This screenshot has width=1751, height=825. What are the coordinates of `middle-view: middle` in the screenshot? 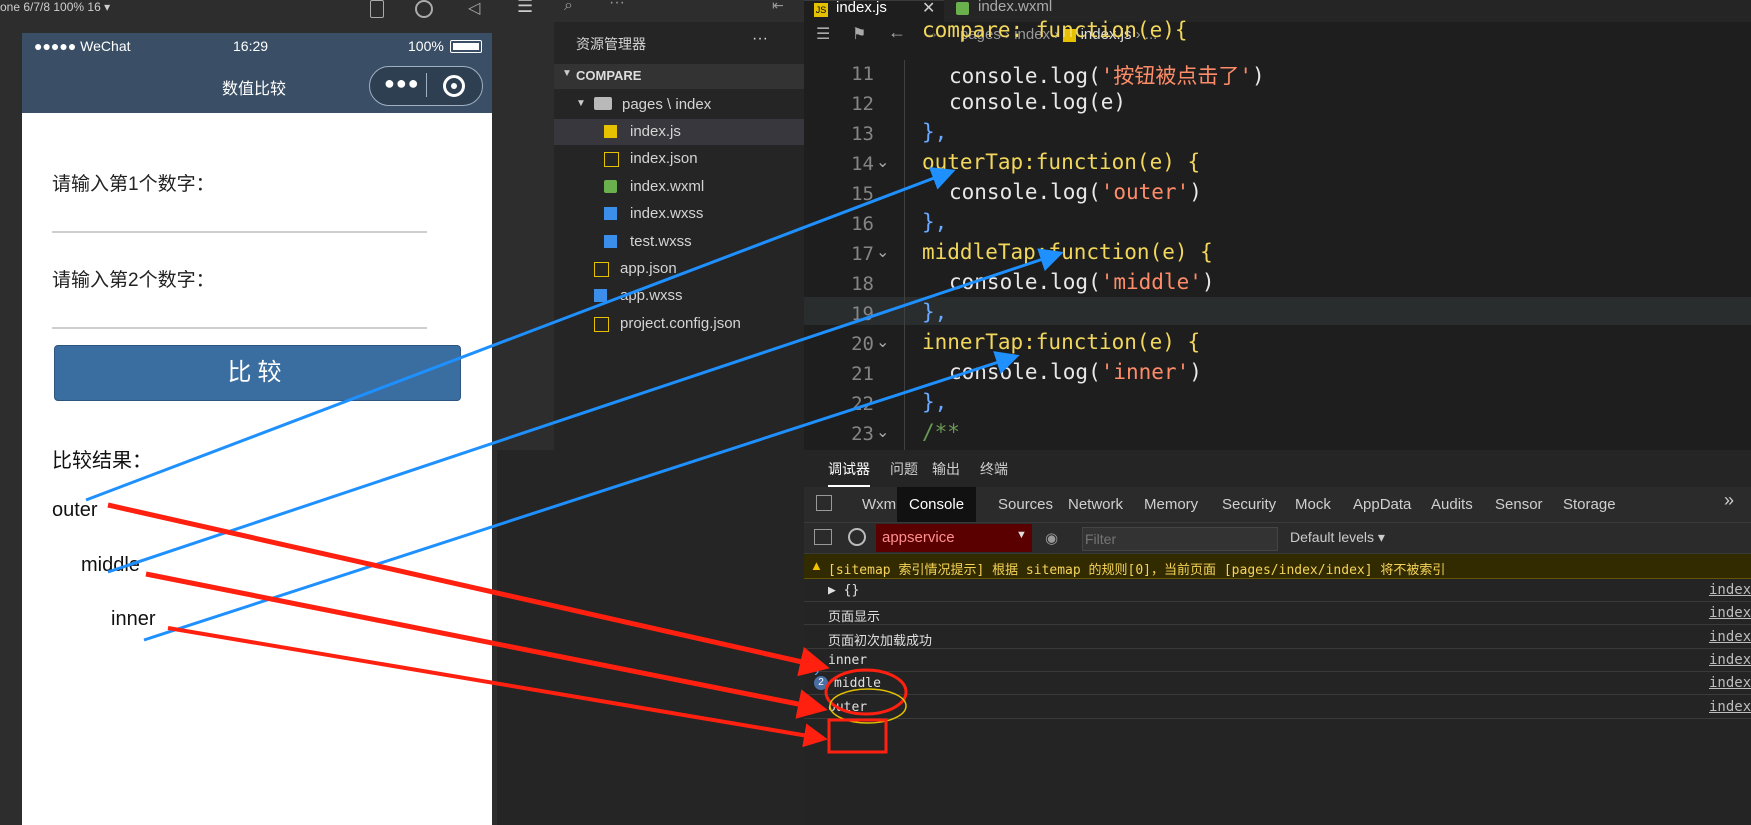 It's located at (110, 565).